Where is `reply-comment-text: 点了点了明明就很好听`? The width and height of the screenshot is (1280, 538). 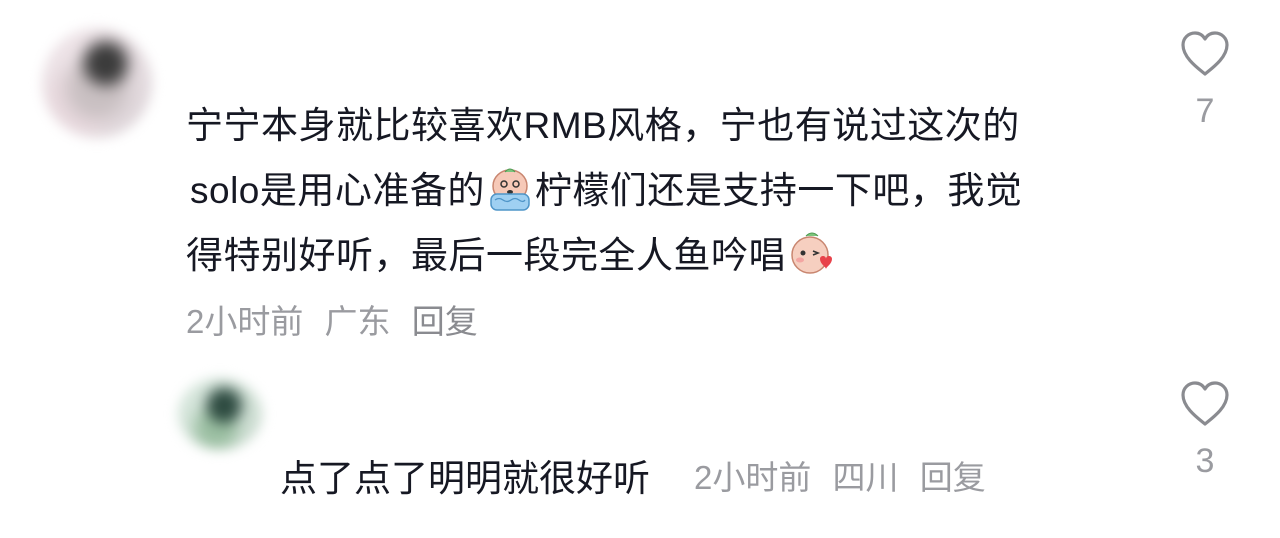 reply-comment-text: 点了点了明明就很好听 is located at coordinates (465, 478).